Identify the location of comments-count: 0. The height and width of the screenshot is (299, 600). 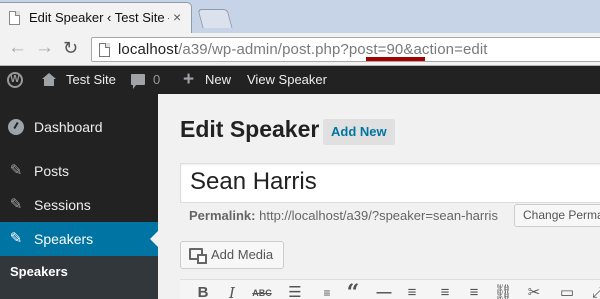
(157, 79).